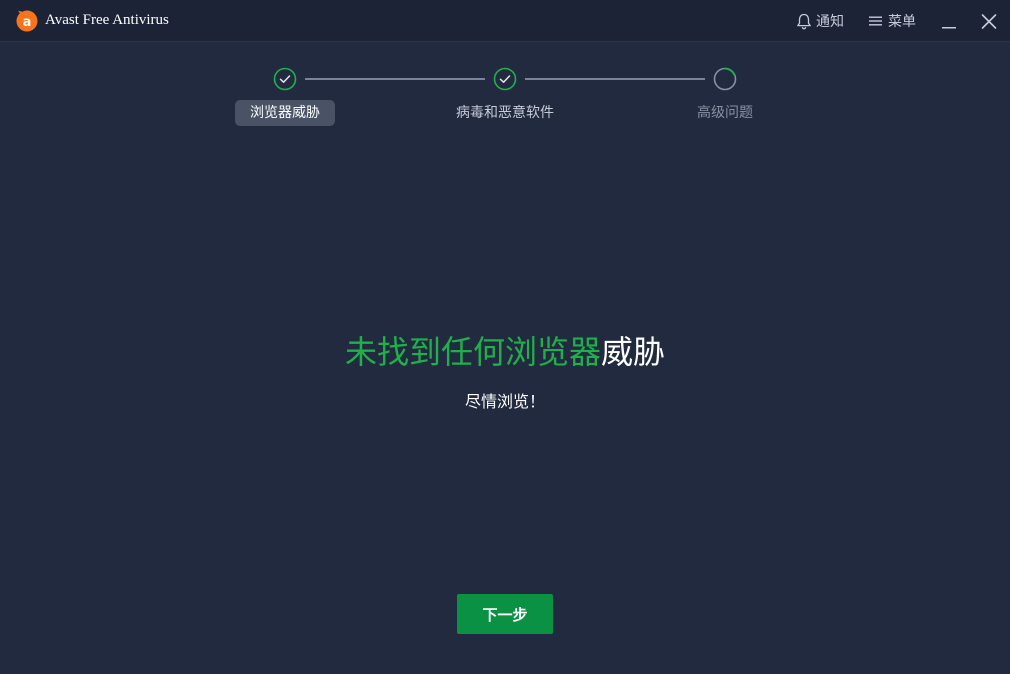  Describe the element at coordinates (107, 20) in the screenshot. I see `app-title: Avast Free Antivirus` at that location.